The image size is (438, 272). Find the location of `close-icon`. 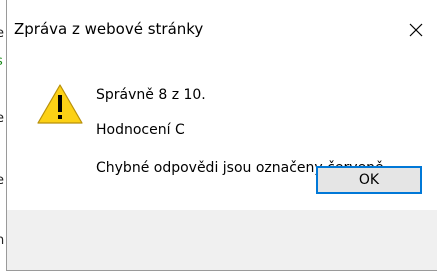

close-icon is located at coordinates (416, 30).